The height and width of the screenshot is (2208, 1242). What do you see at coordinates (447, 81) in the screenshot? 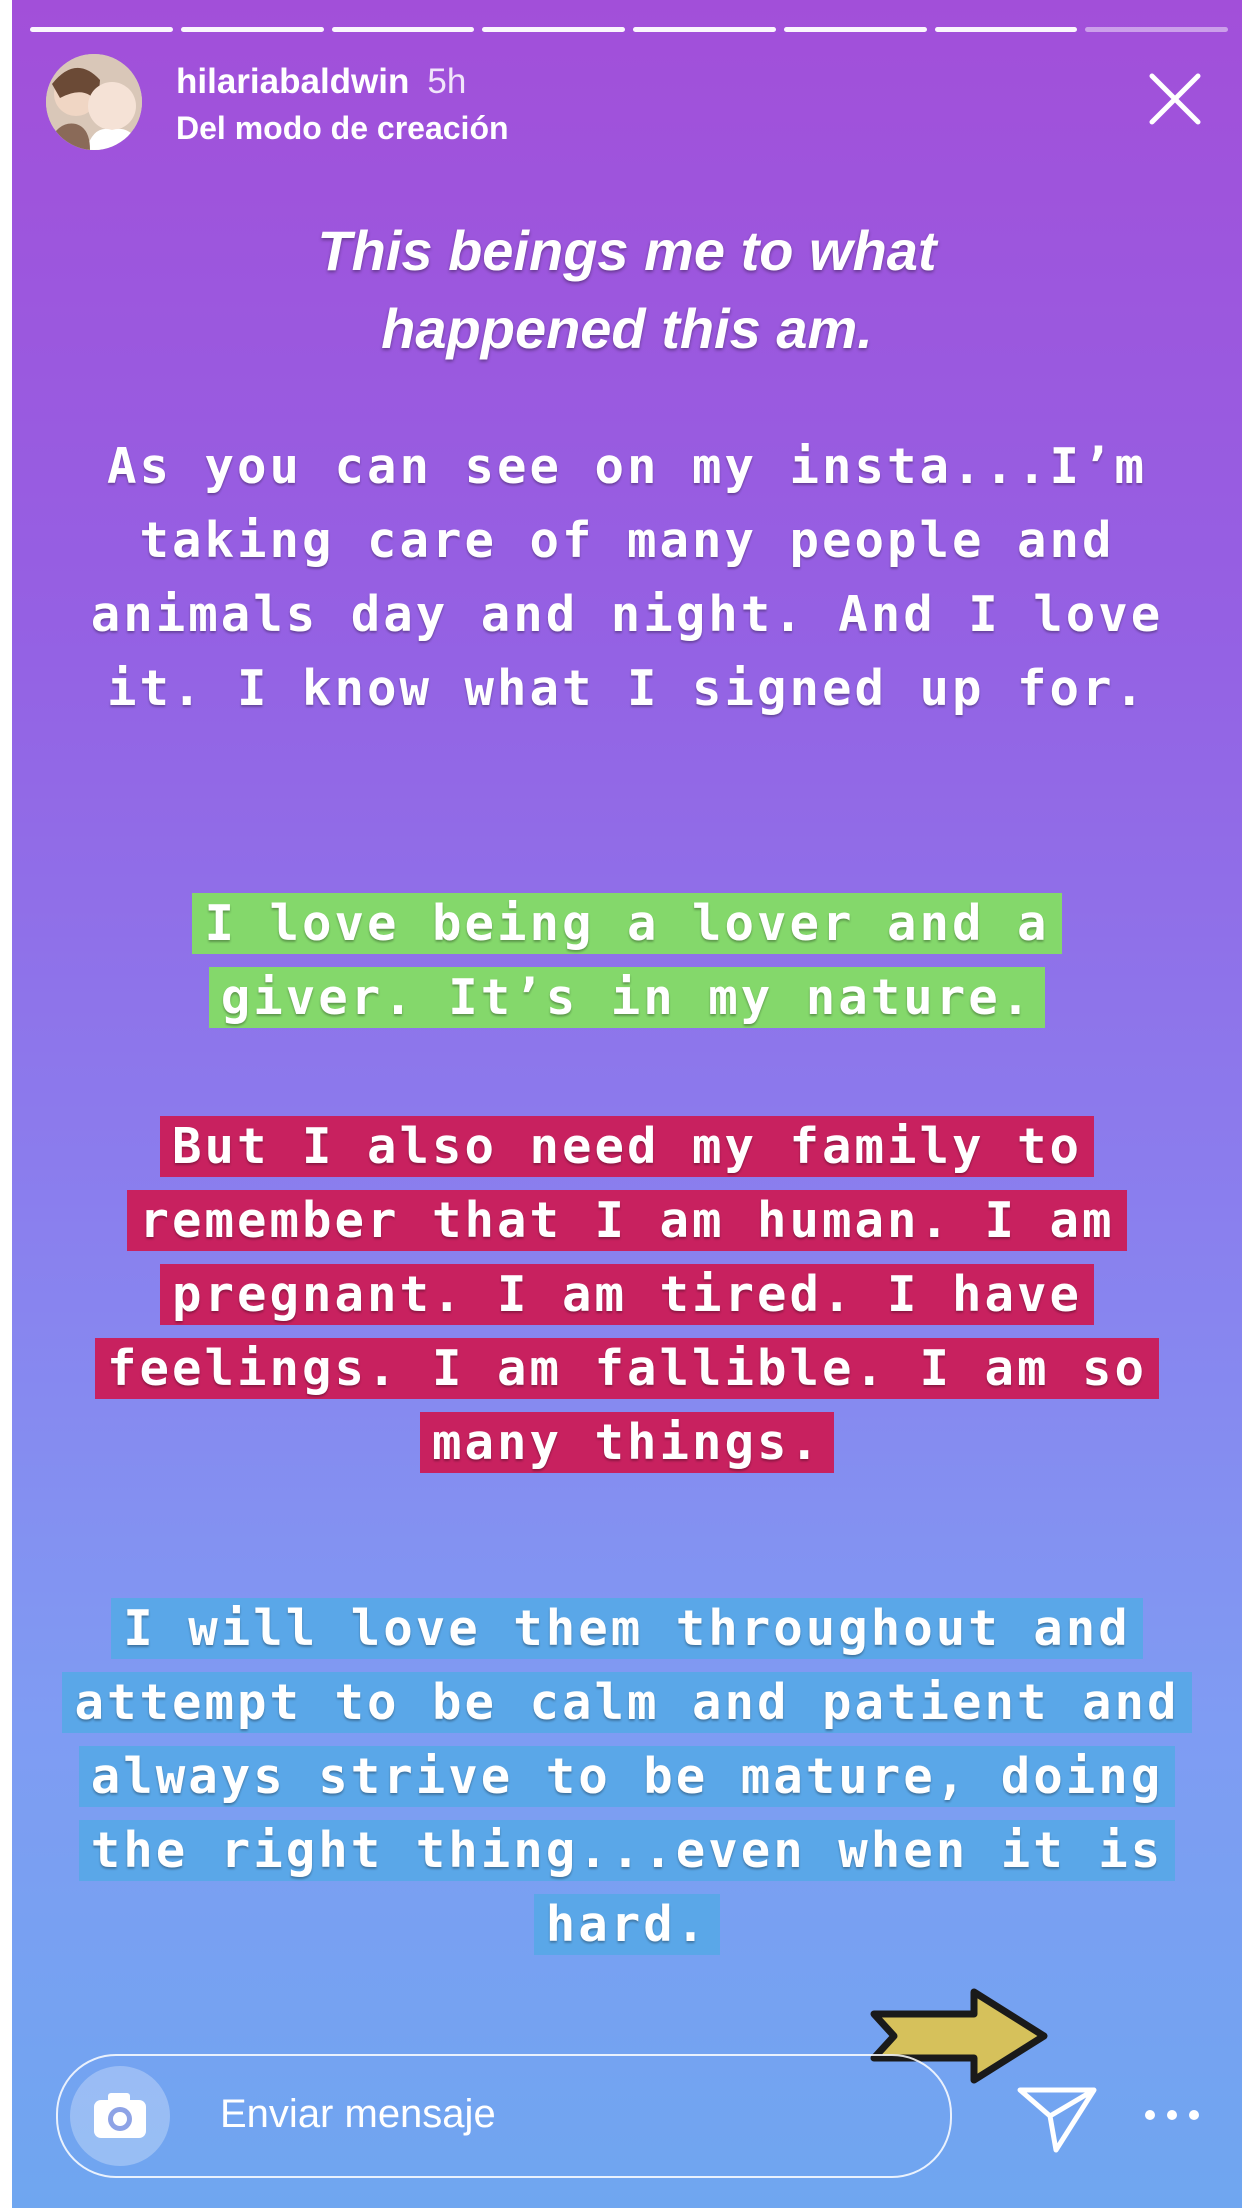
I see `post-time: 5h` at bounding box center [447, 81].